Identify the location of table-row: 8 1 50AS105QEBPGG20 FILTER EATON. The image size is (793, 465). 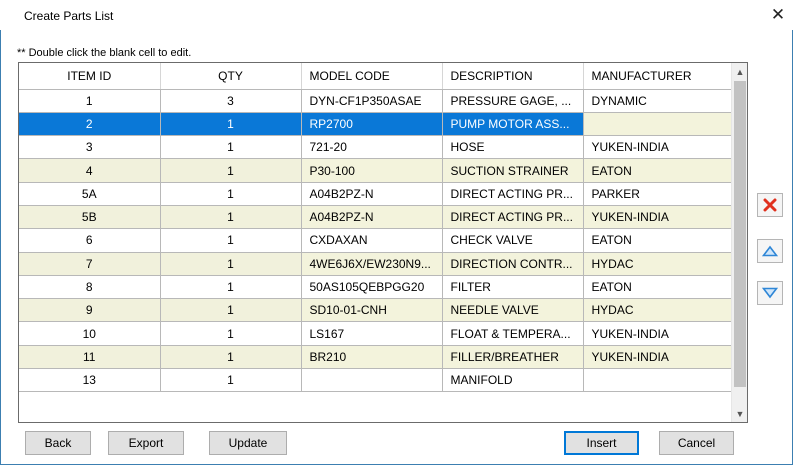
(376, 287).